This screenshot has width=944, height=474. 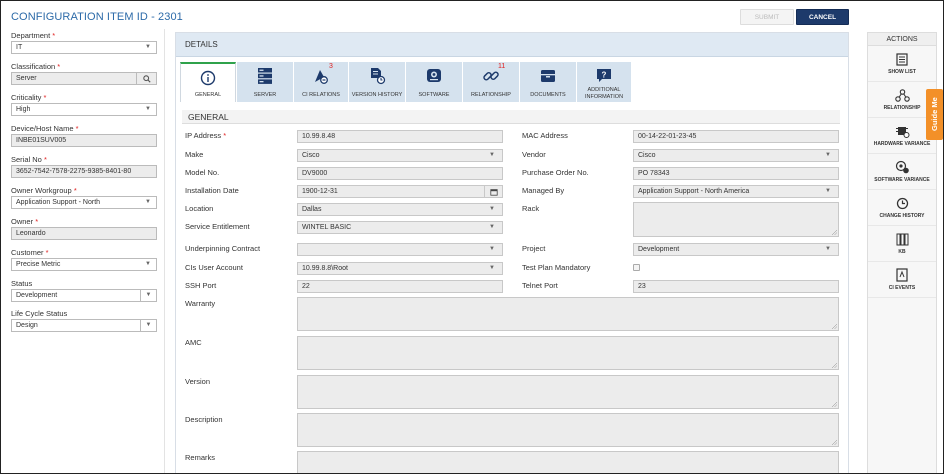 I want to click on search-icon, so click(x=146, y=78).